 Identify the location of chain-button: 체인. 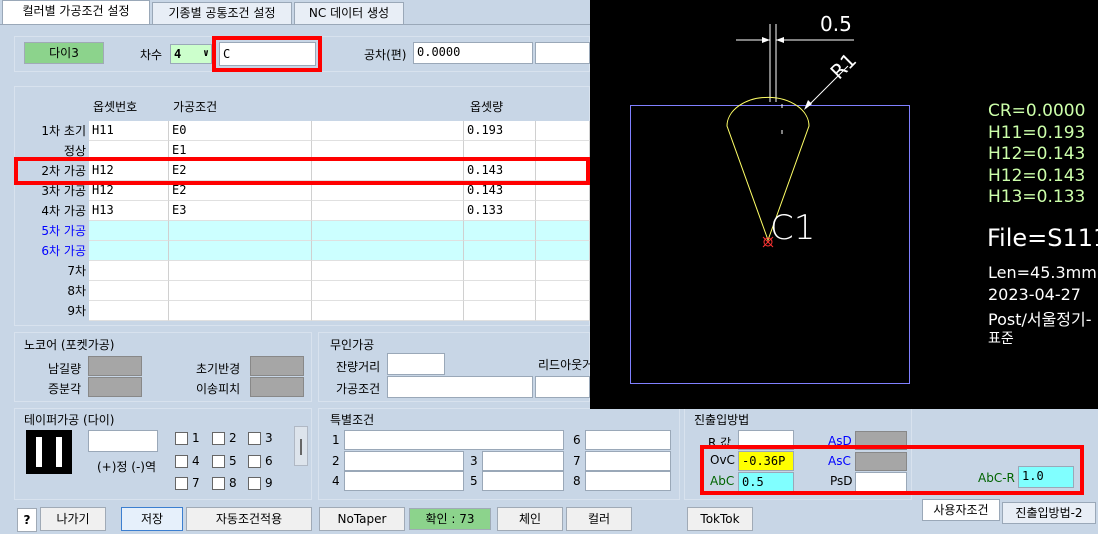
(530, 519).